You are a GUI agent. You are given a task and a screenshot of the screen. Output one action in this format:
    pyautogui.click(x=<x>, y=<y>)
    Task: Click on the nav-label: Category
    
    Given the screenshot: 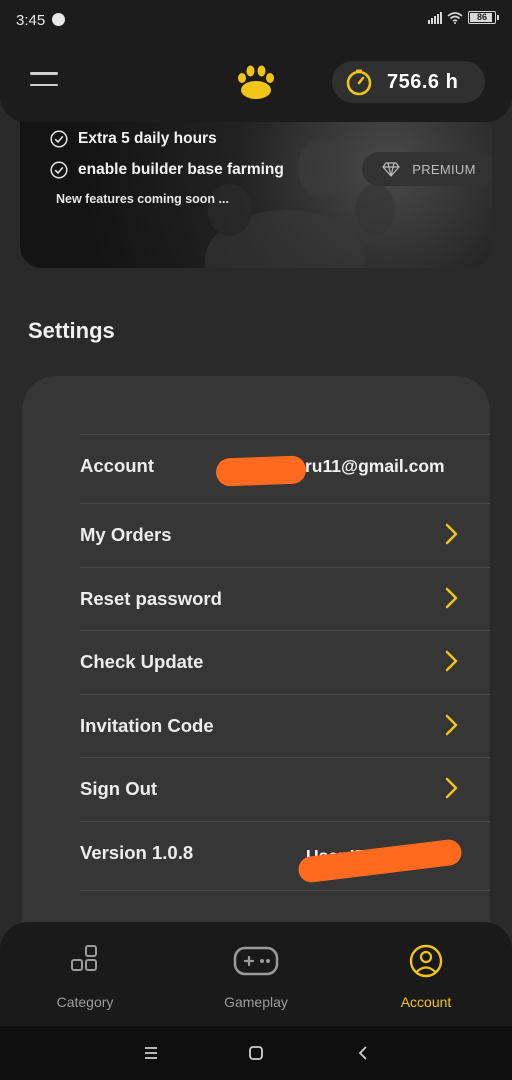 What is the action you would take?
    pyautogui.click(x=85, y=1002)
    